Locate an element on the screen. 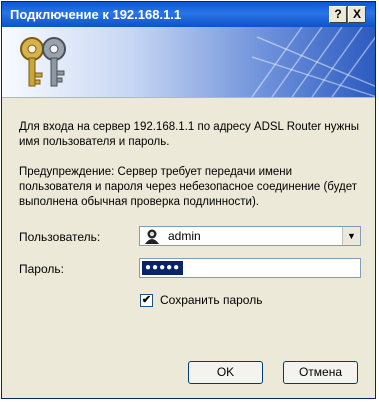 The height and width of the screenshot is (403, 379). user-combobox: admin ▼ is located at coordinates (250, 236).